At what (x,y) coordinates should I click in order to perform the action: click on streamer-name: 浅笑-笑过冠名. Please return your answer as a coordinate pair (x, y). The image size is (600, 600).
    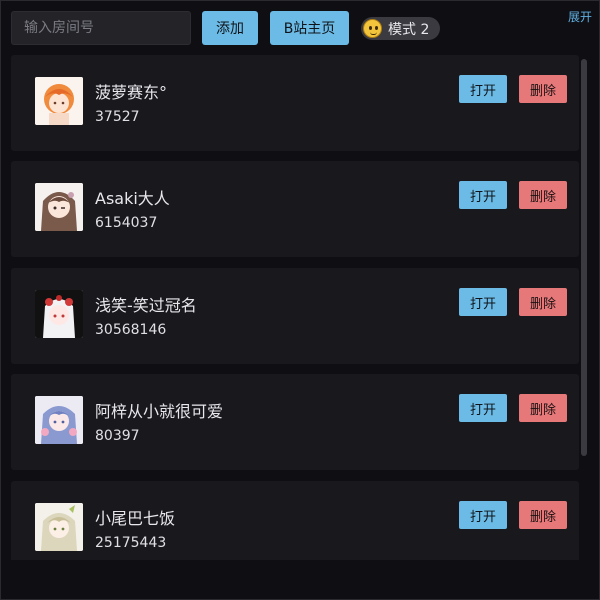
    Looking at the image, I should click on (146, 305).